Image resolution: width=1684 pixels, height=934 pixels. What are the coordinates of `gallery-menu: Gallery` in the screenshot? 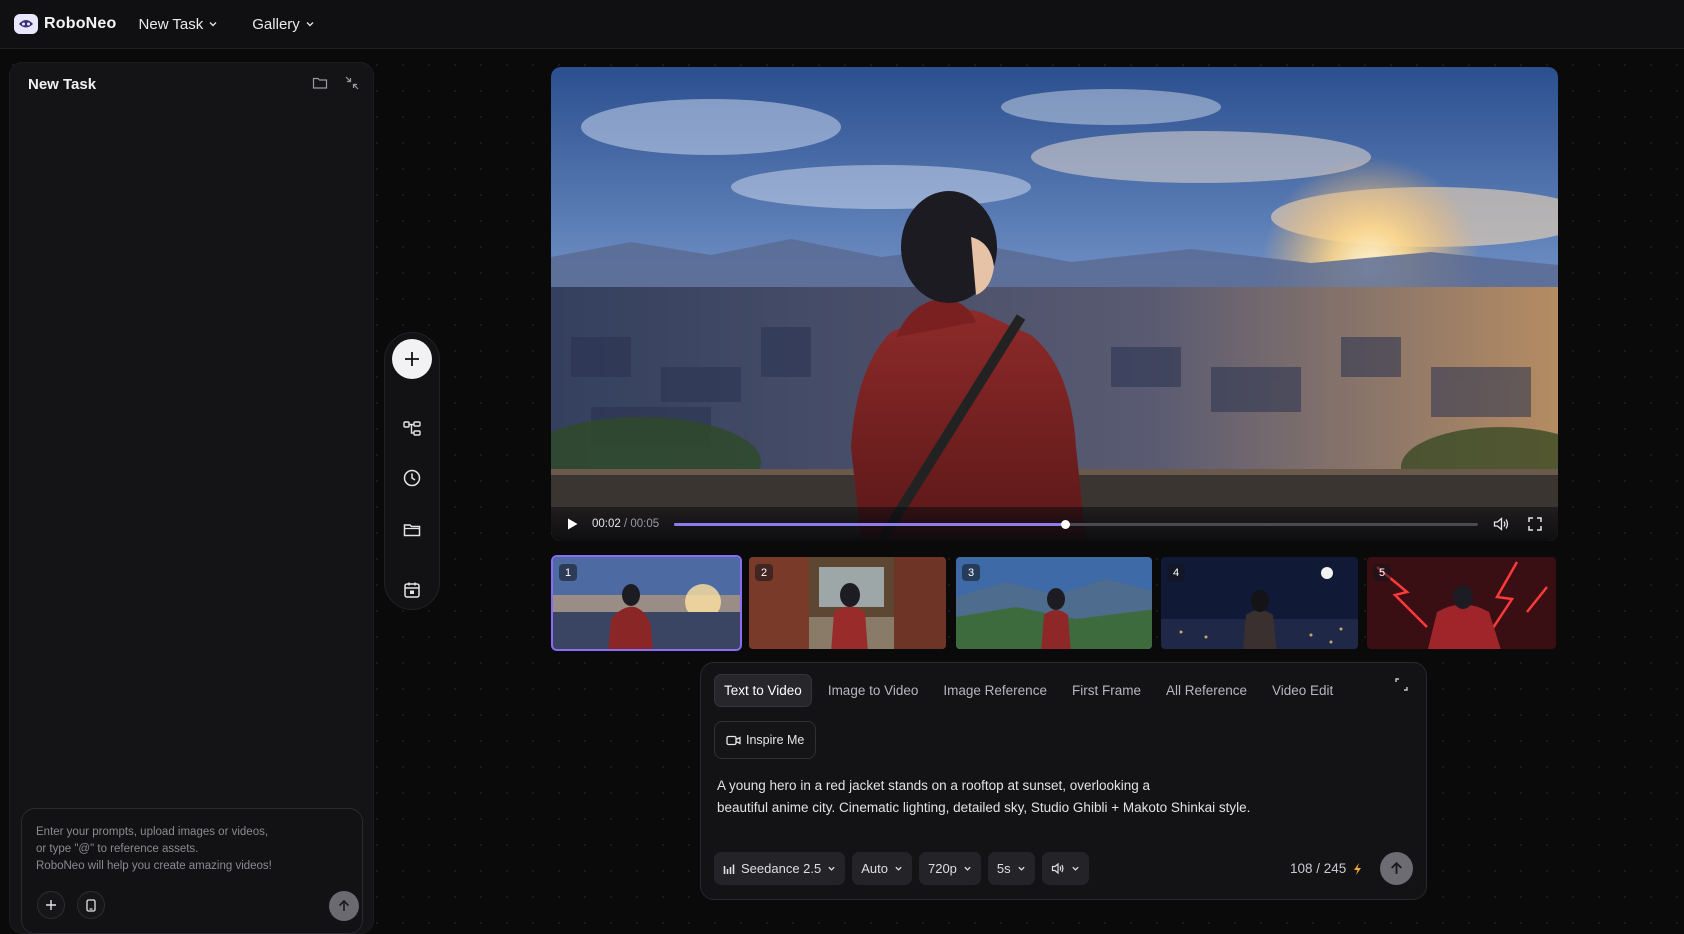 It's located at (283, 24).